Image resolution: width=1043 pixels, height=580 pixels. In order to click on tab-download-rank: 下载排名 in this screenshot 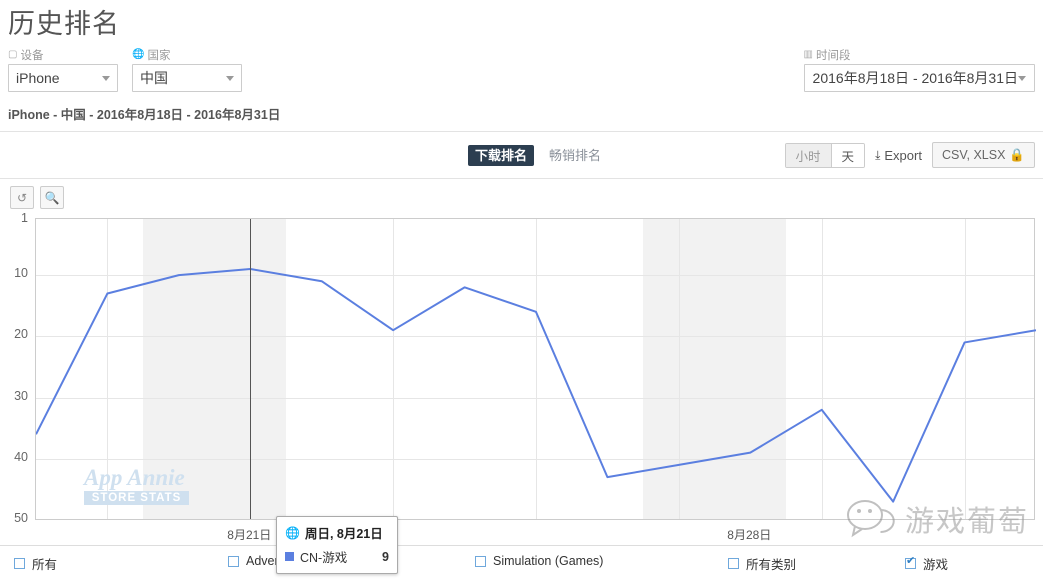, I will do `click(501, 155)`.